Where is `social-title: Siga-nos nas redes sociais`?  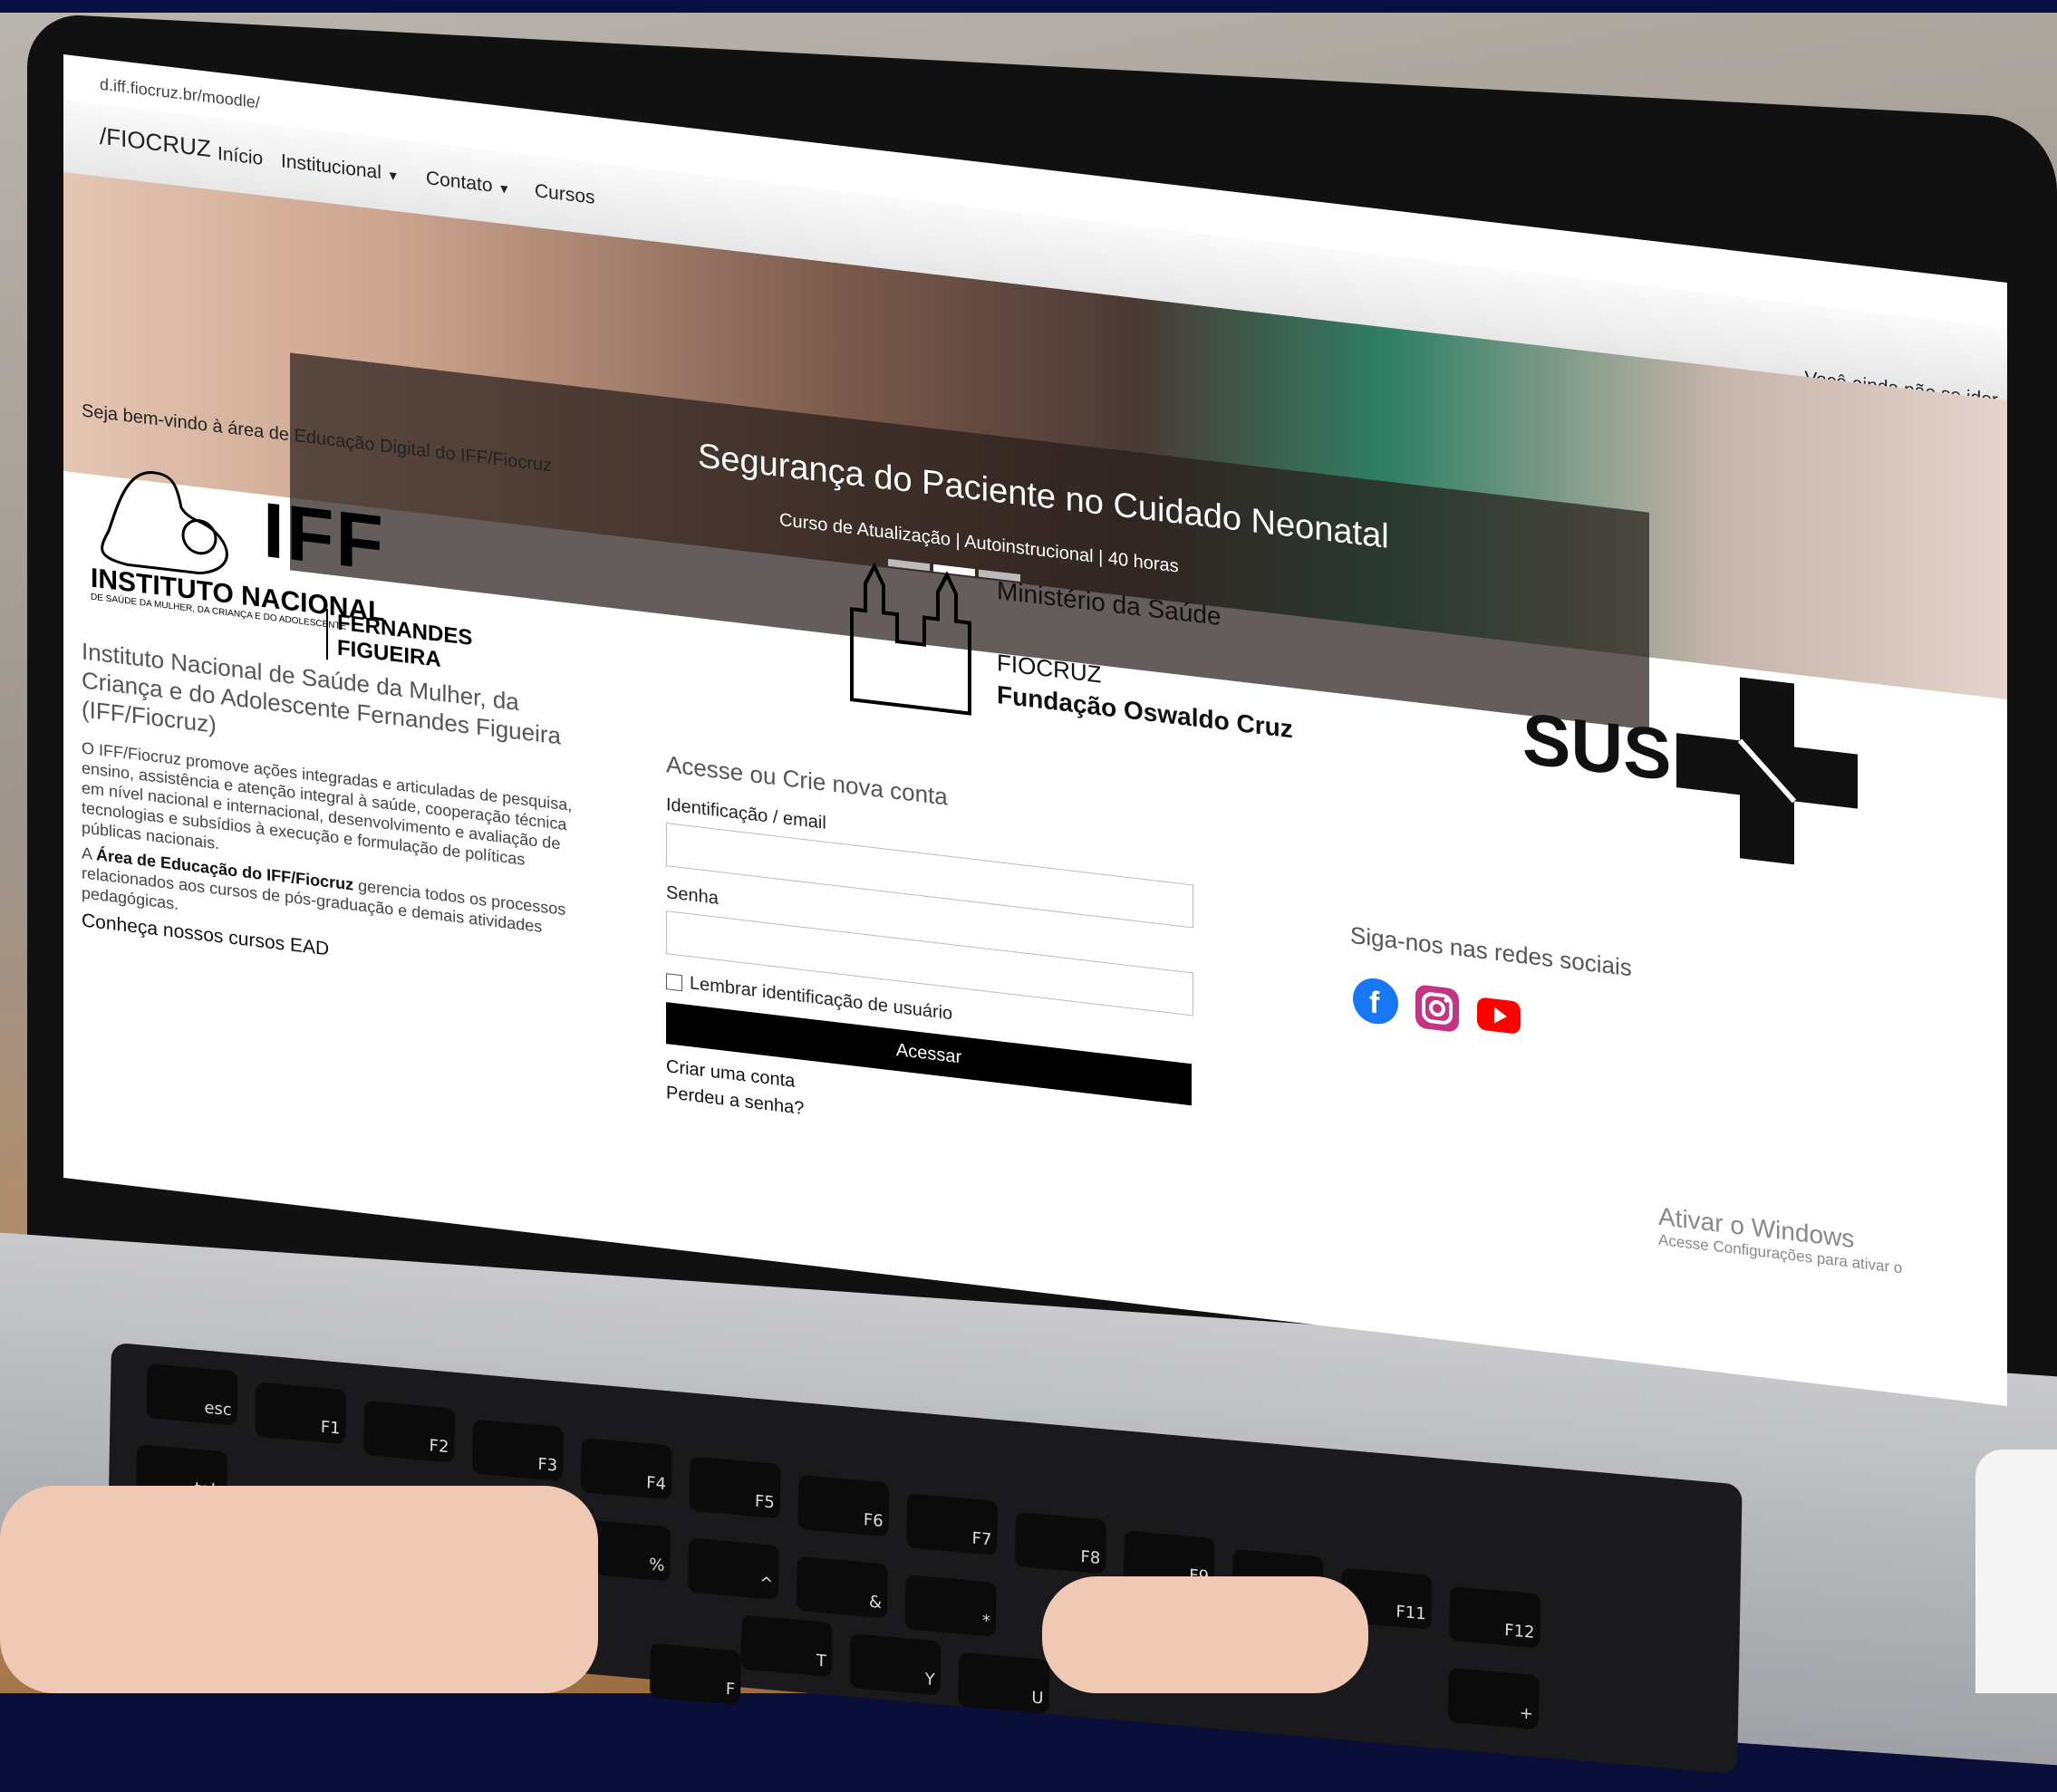
social-title: Siga-nos nas redes sociais is located at coordinates (1491, 951).